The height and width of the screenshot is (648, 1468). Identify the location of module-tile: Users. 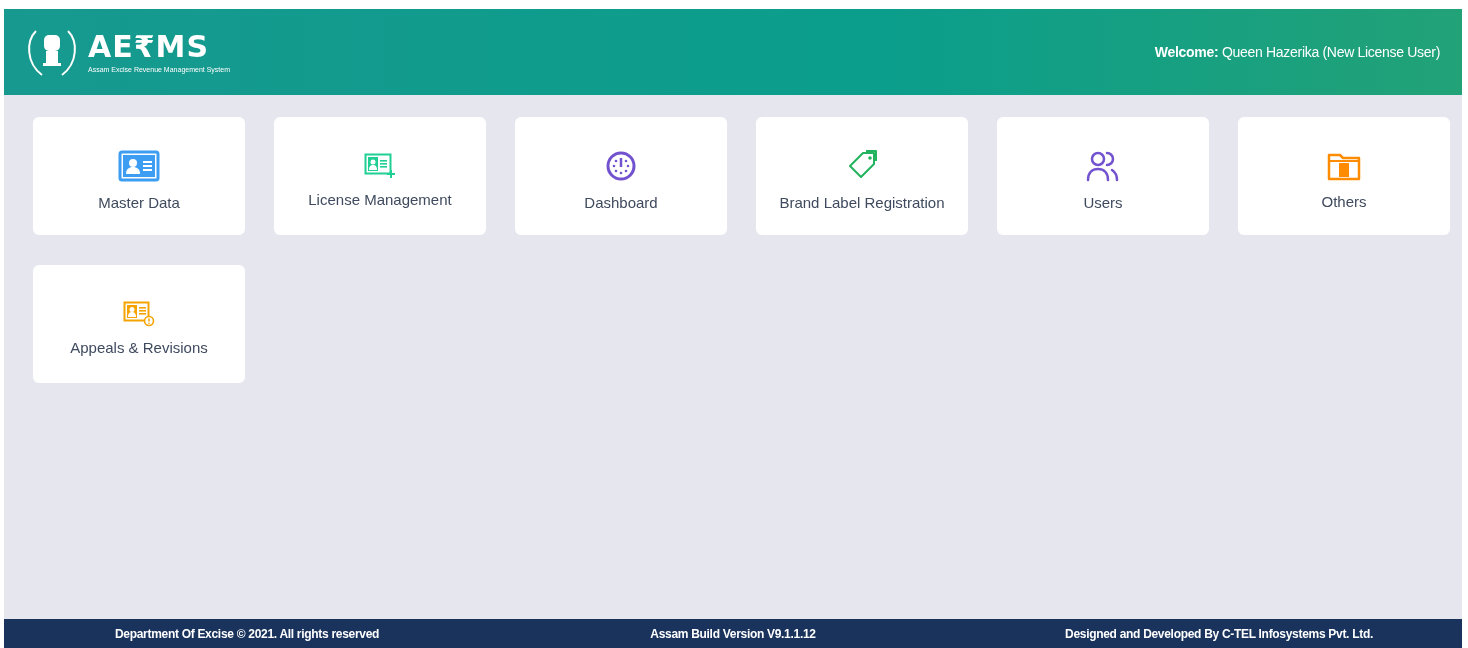
(1103, 176).